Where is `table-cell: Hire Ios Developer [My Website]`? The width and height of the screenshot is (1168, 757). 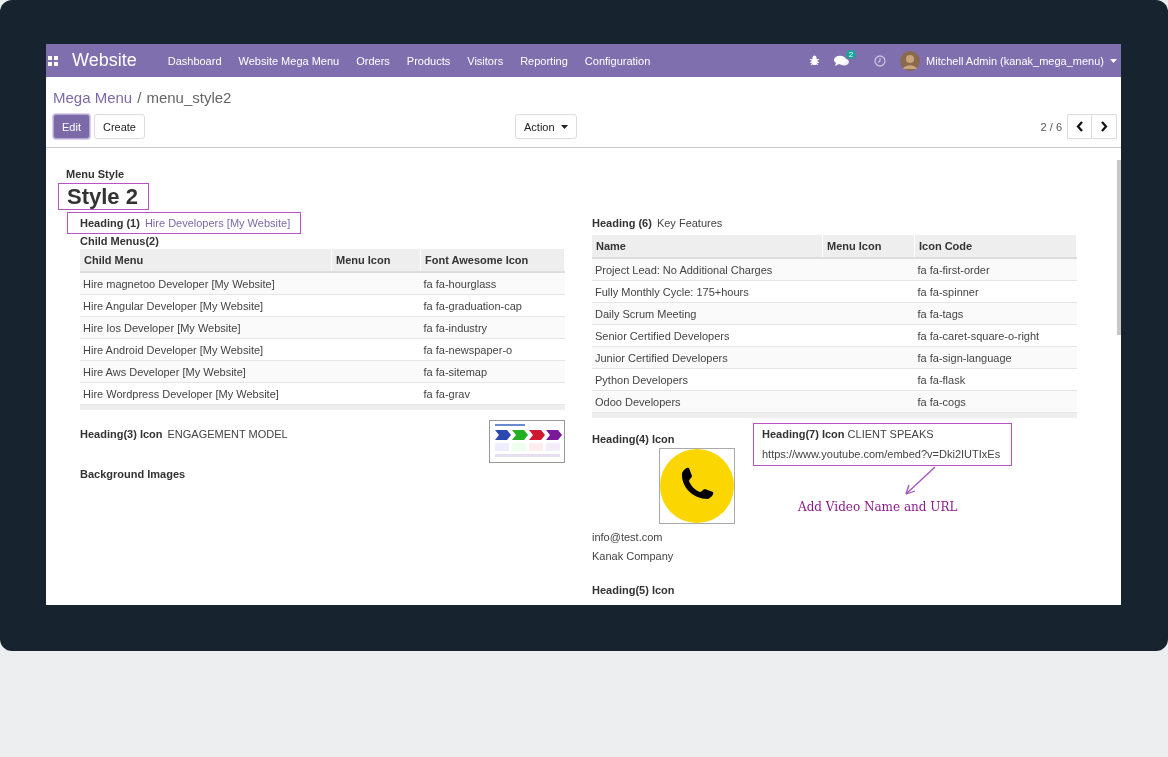
table-cell: Hire Ios Developer [My Website] is located at coordinates (206, 327).